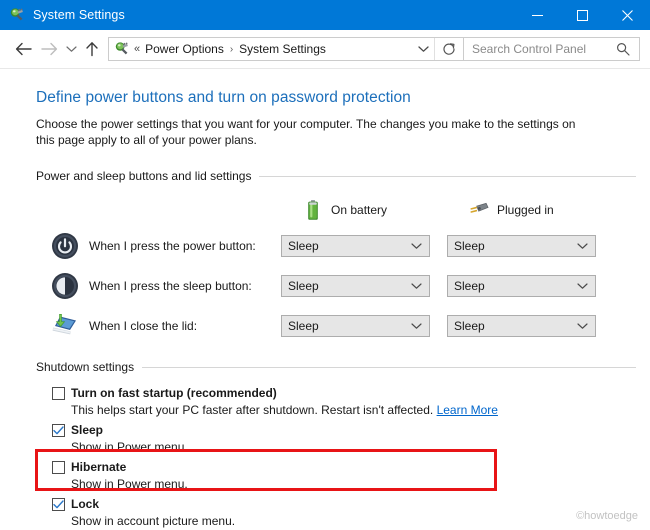  I want to click on setting-row: When I close the lid: Sleep Sleep, so click(325, 326).